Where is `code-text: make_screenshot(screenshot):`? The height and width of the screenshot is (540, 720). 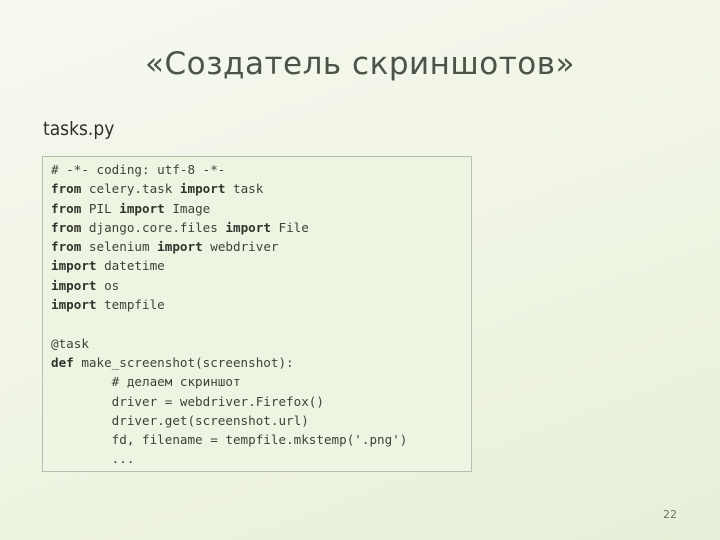 code-text: make_screenshot(screenshot): is located at coordinates (183, 362).